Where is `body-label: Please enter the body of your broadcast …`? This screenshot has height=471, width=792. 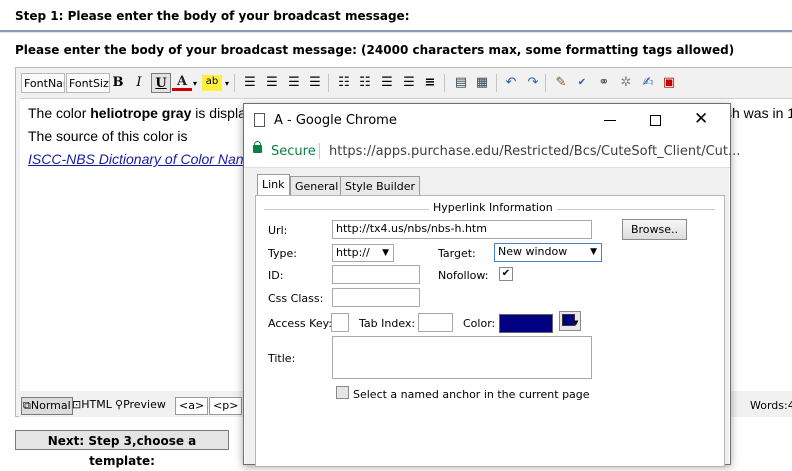
body-label: Please enter the body of your broadcast … is located at coordinates (375, 50).